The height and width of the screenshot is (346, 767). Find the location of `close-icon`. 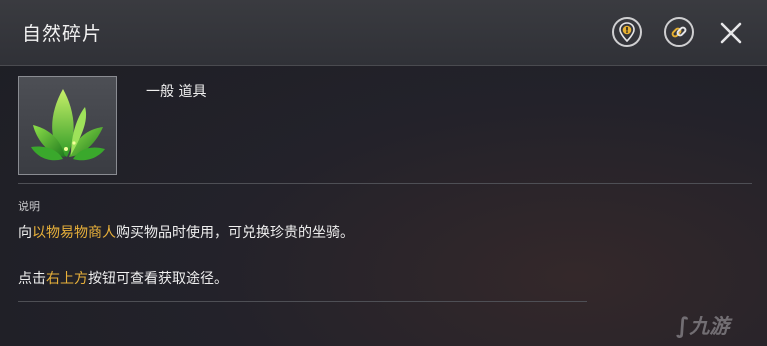

close-icon is located at coordinates (731, 33).